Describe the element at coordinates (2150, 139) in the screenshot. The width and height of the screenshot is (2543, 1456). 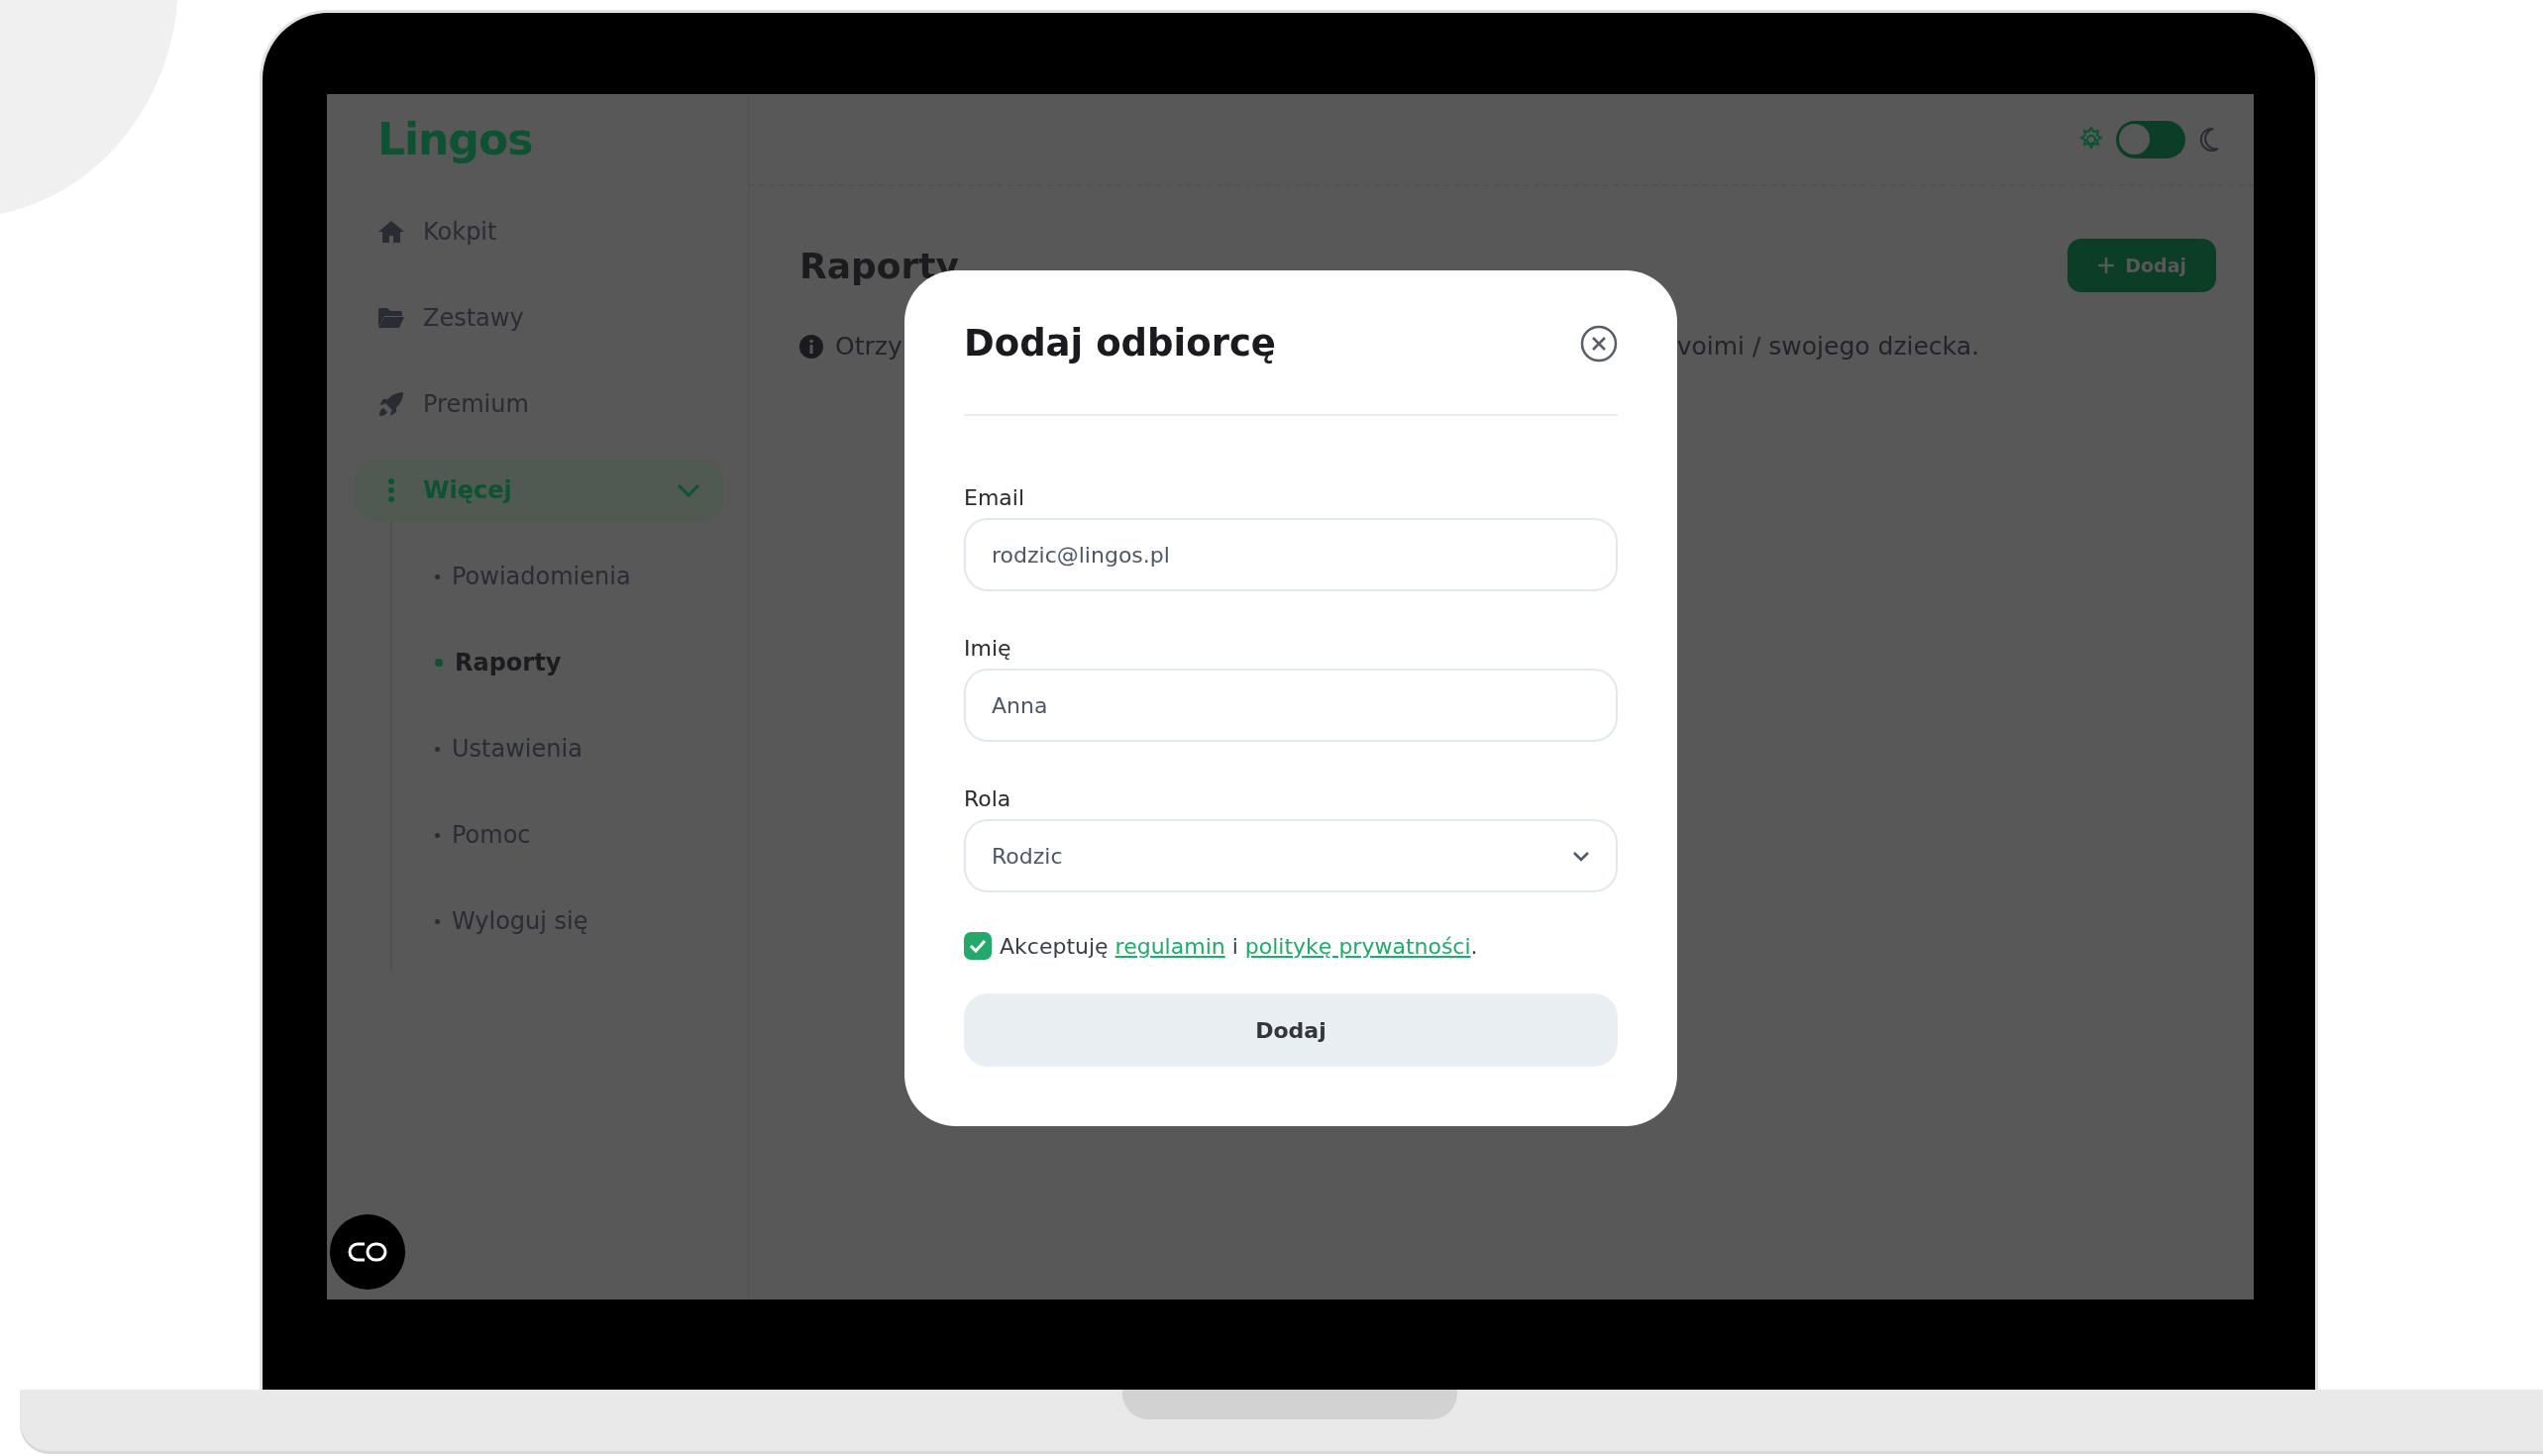
I see `theme-toggle` at that location.